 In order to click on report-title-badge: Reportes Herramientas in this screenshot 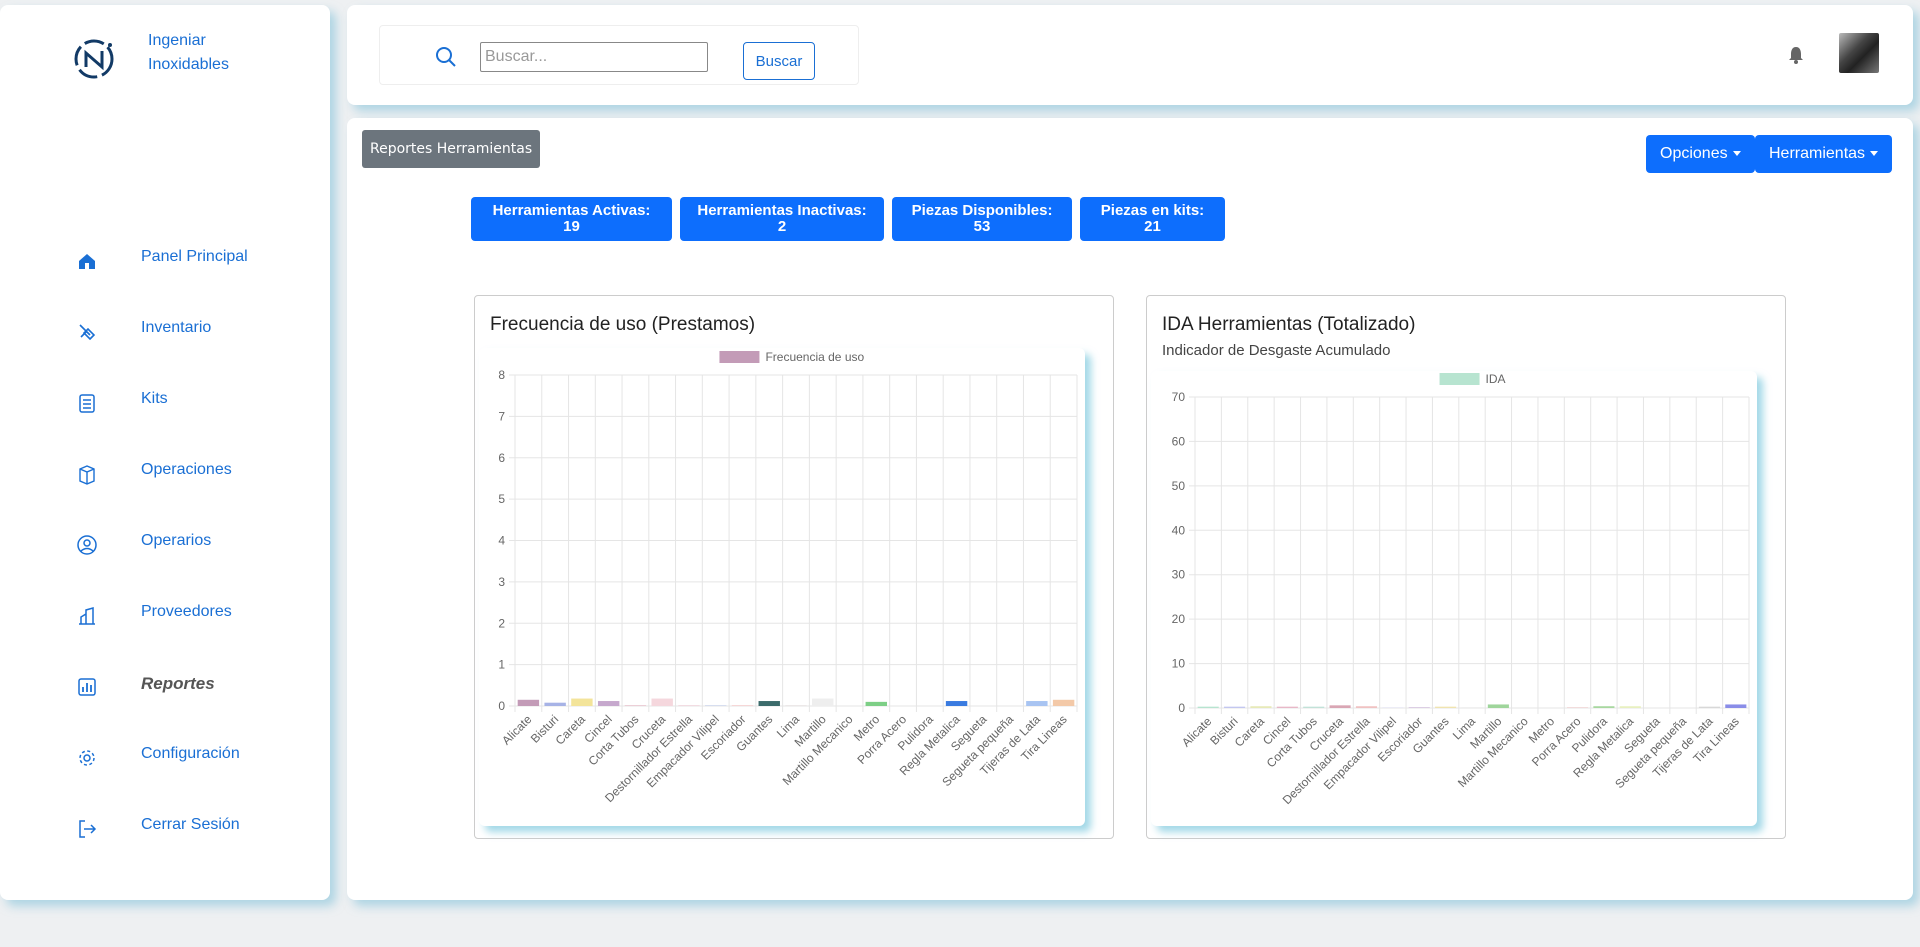, I will do `click(451, 149)`.